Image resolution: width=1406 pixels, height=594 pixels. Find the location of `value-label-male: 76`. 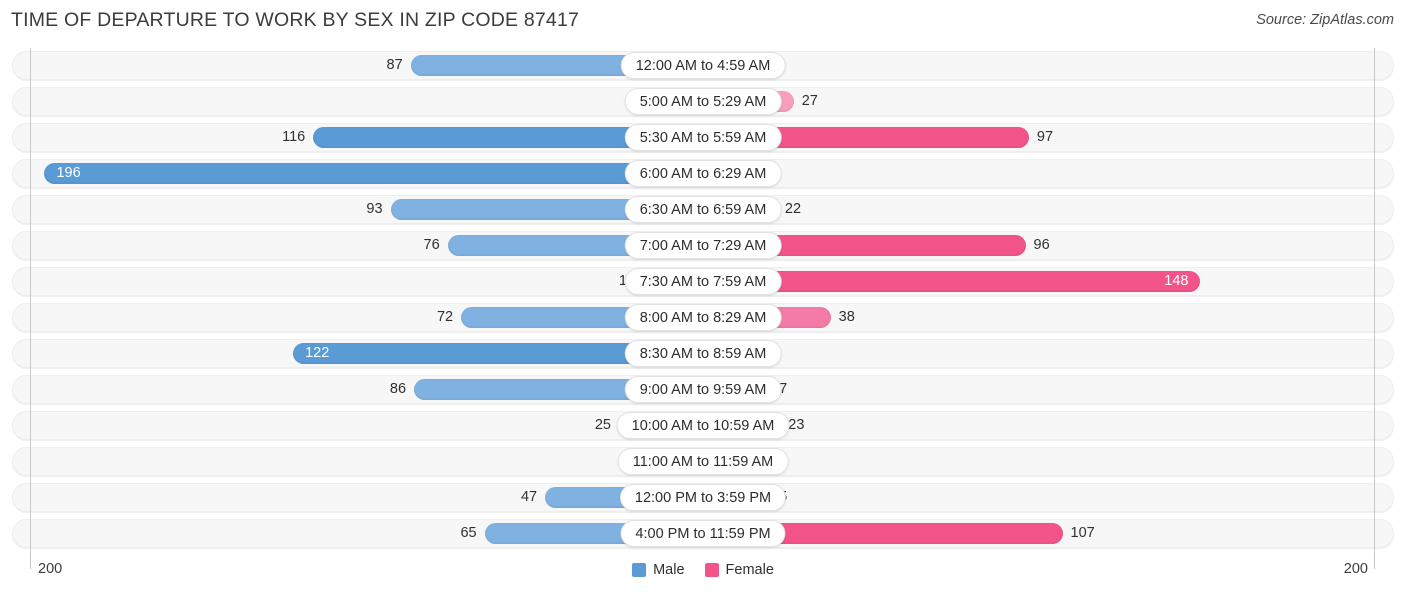

value-label-male: 76 is located at coordinates (431, 245).